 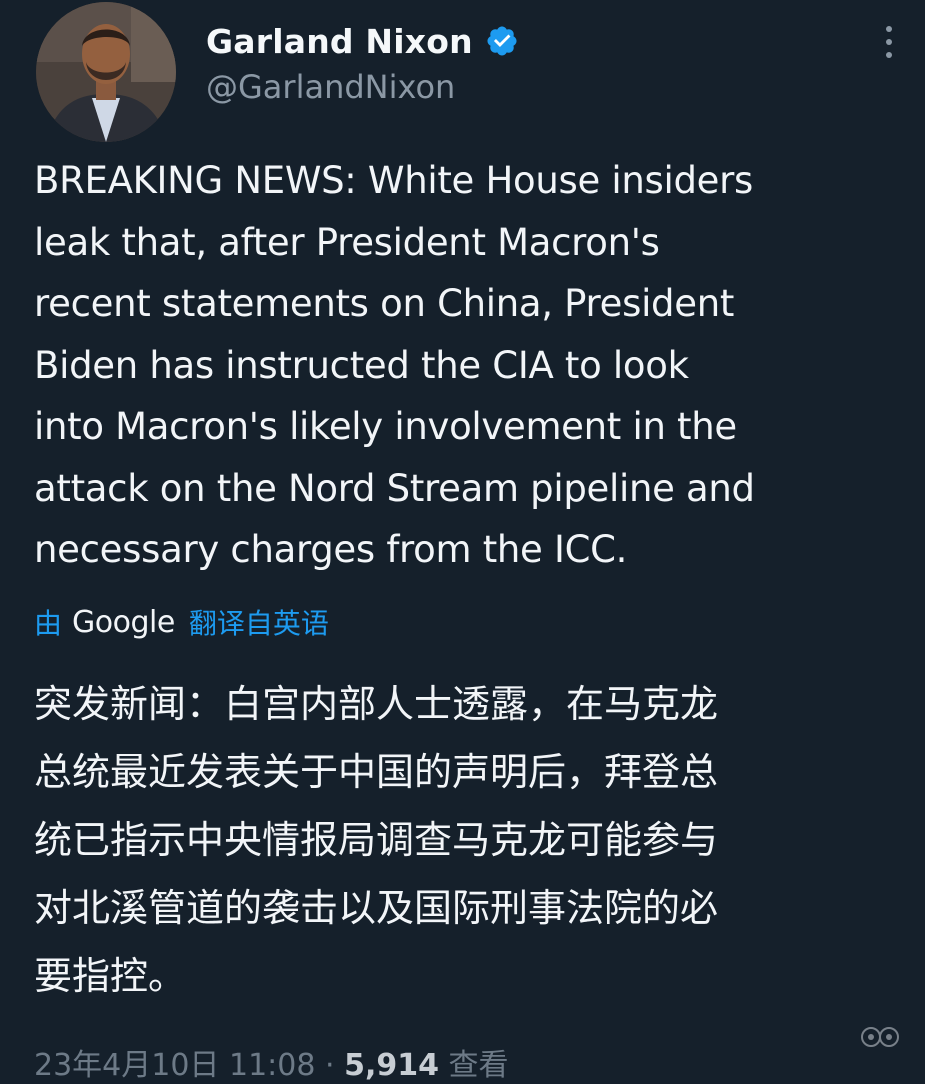 What do you see at coordinates (181, 622) in the screenshot?
I see `translation-attribution: 由 Google 翻译自英语` at bounding box center [181, 622].